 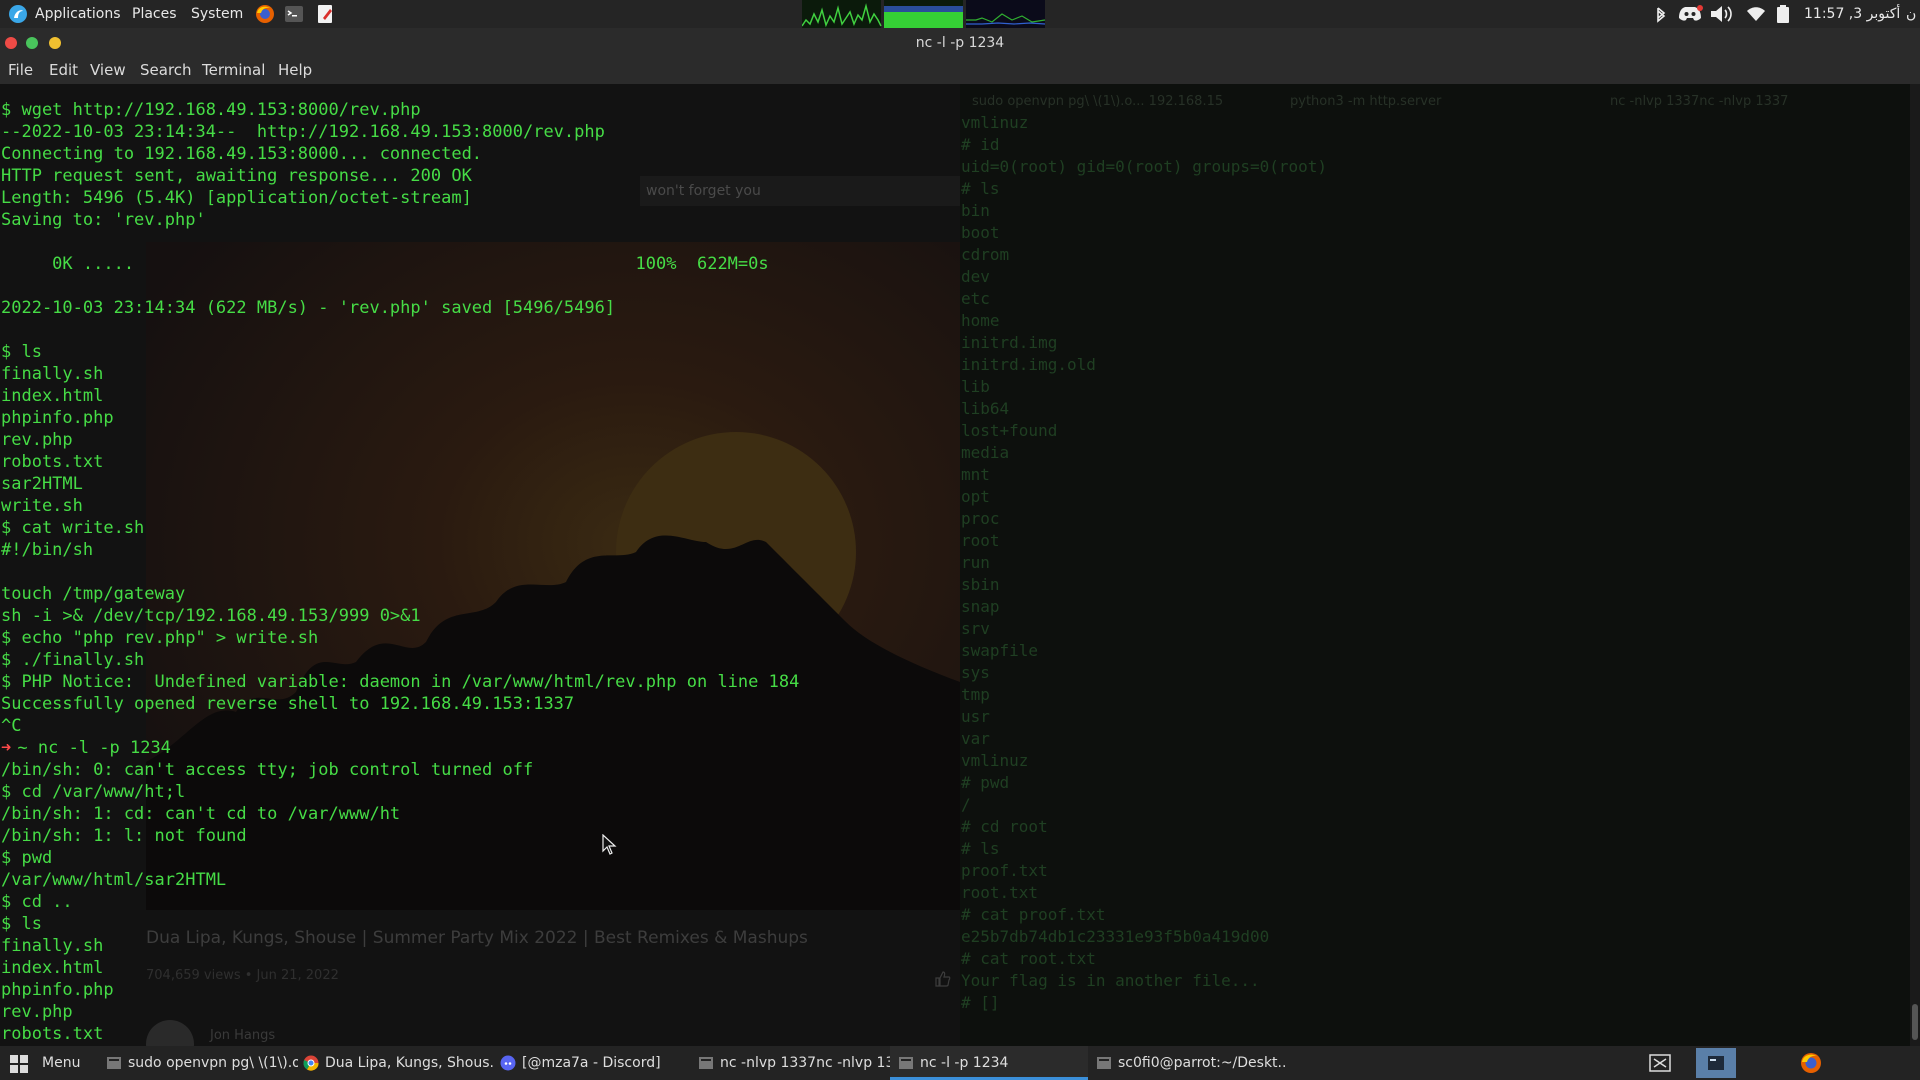 I want to click on applications-menu: Applications, so click(x=78, y=14).